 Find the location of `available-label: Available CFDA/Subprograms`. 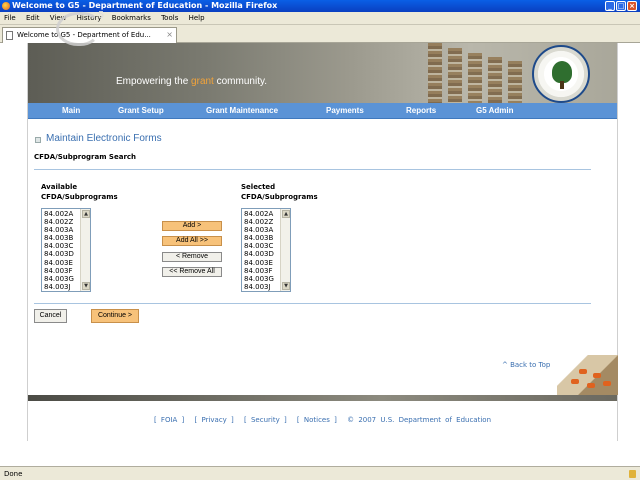

available-label: Available CFDA/Subprograms is located at coordinates (79, 192).